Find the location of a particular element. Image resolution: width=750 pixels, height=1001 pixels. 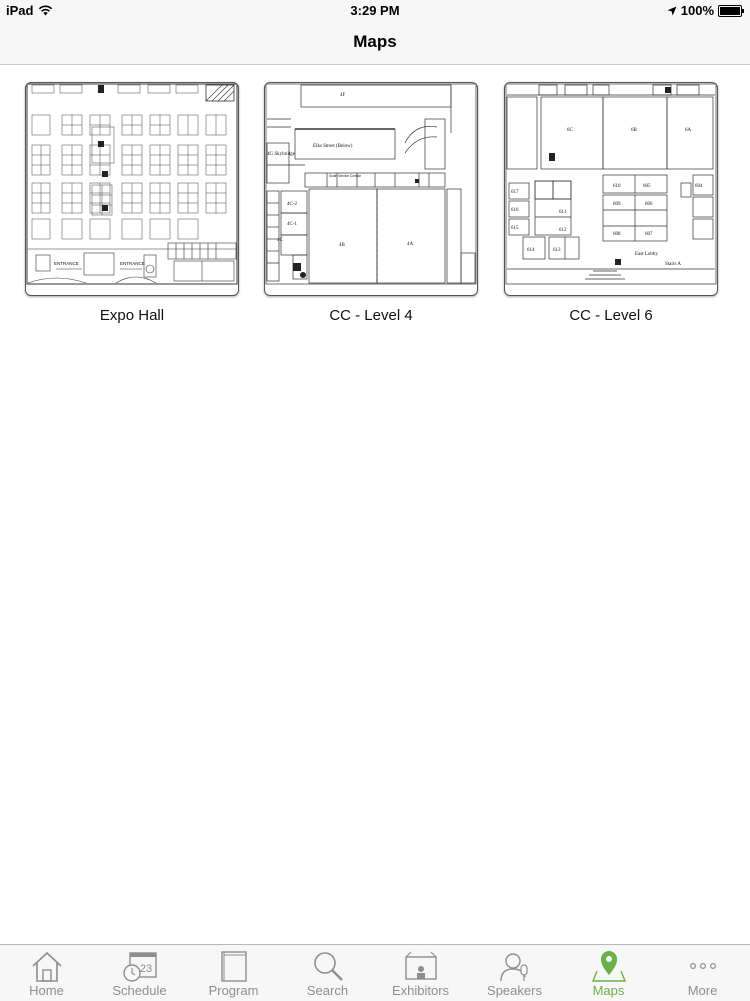

map-tile-expo-hall: ENTRANCE ENTRANCE Expo Hall is located at coordinates (132, 203).